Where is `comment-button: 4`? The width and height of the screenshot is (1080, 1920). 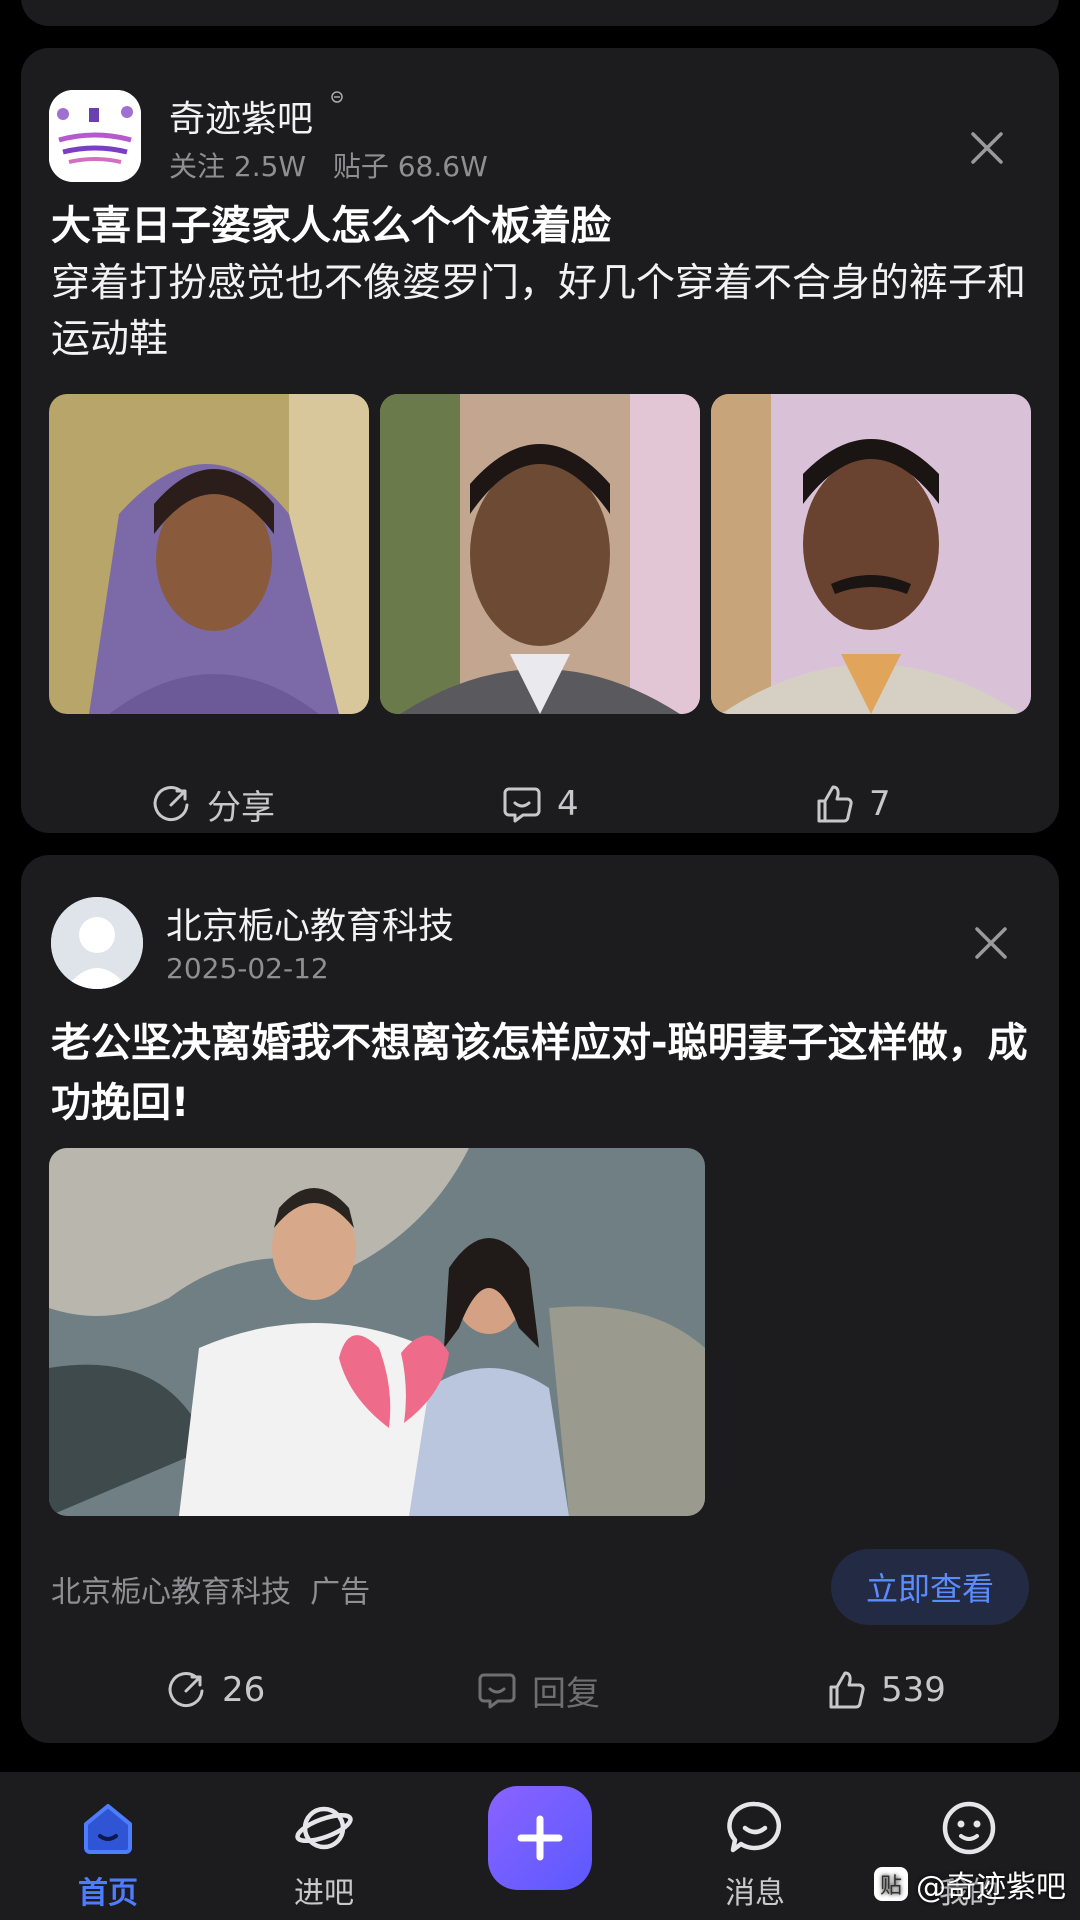
comment-button: 4 is located at coordinates (540, 804).